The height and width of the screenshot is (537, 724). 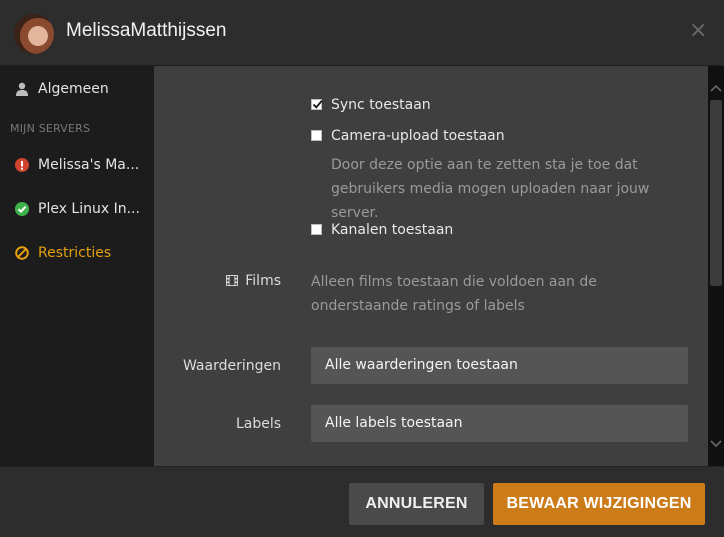 What do you see at coordinates (716, 444) in the screenshot?
I see `scroll-down-icon` at bounding box center [716, 444].